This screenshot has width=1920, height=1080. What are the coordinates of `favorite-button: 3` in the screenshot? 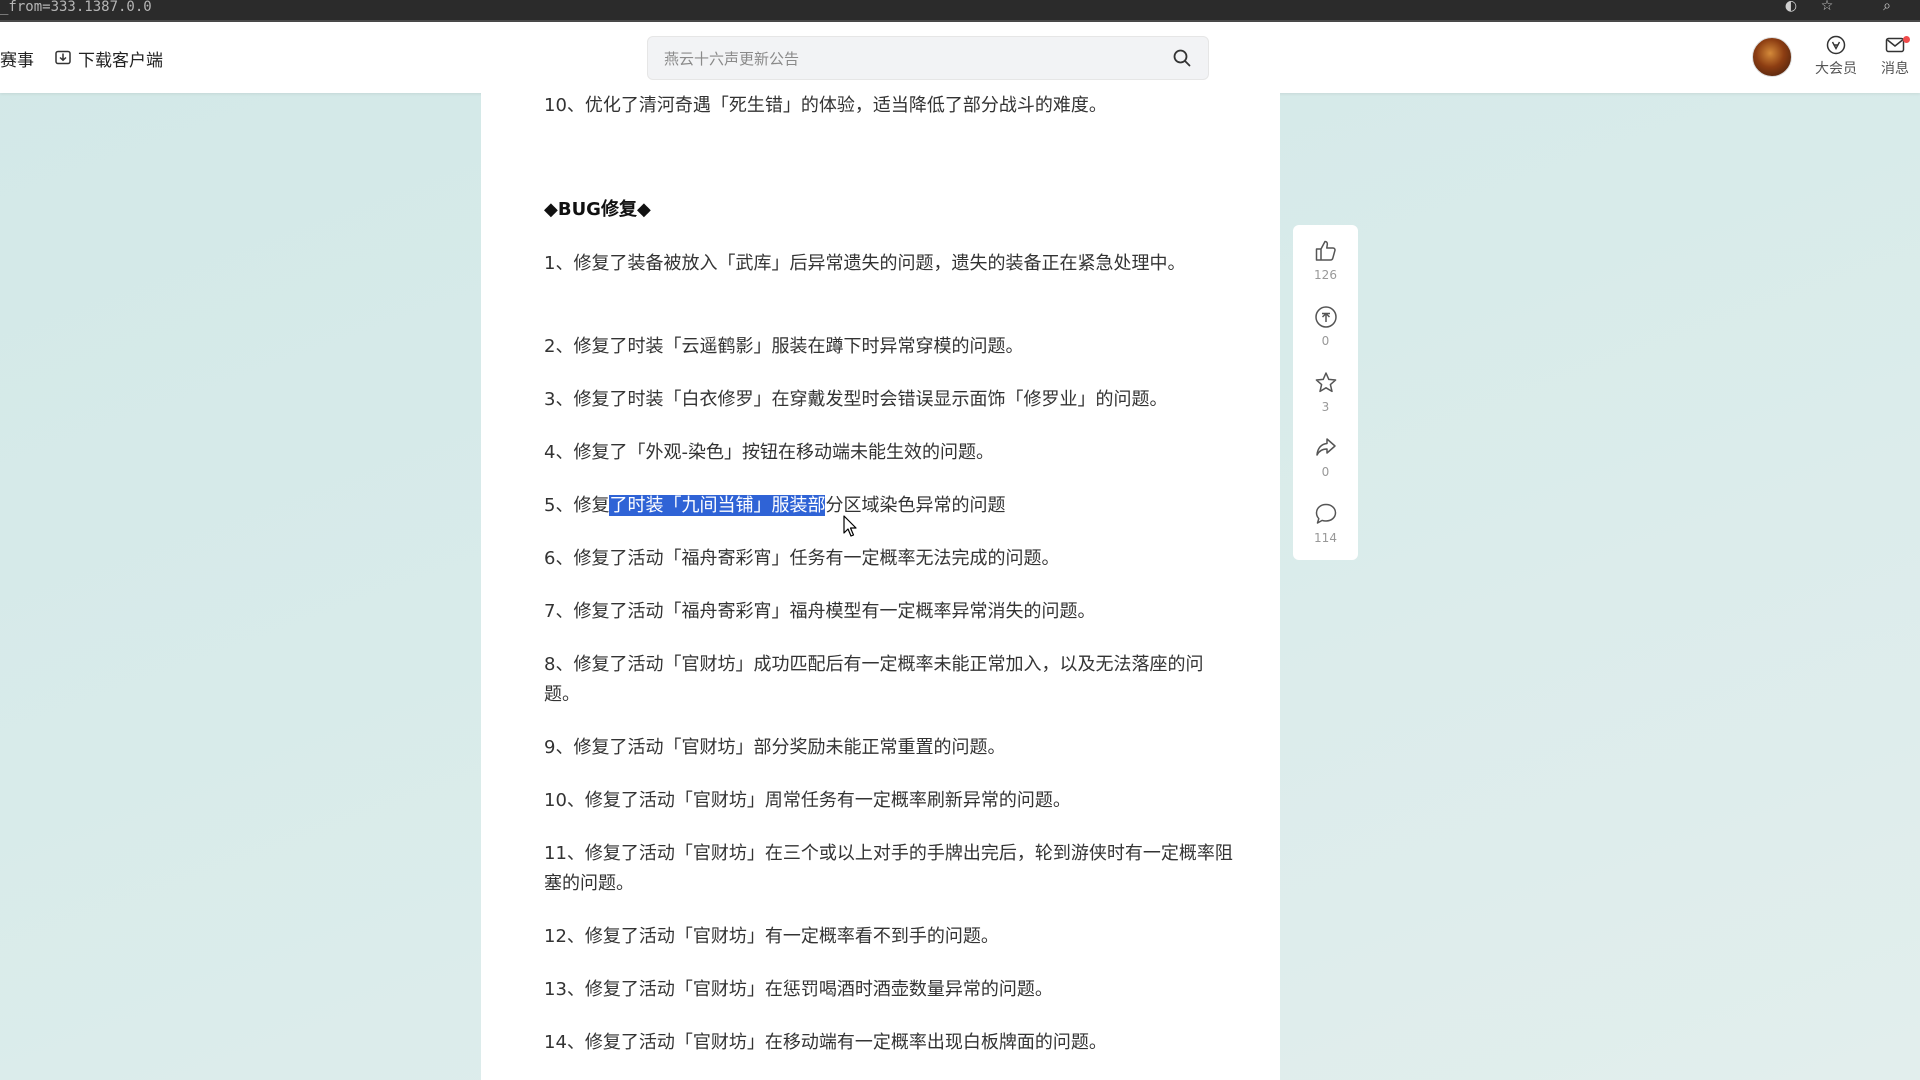 It's located at (1325, 392).